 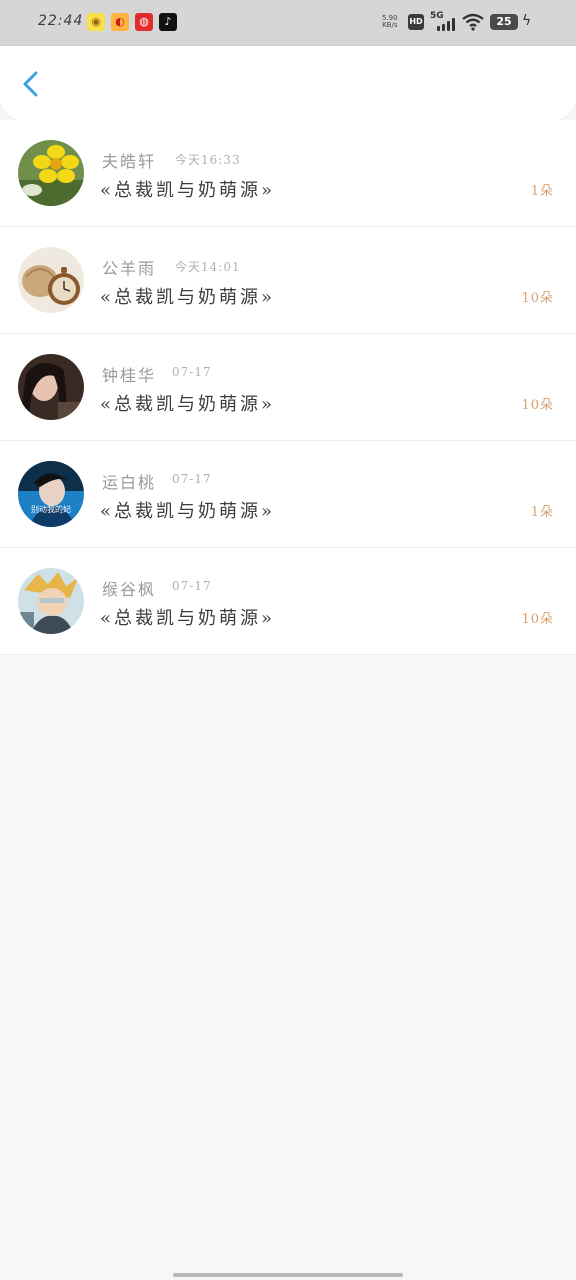 I want to click on back-button, so click(x=32, y=84).